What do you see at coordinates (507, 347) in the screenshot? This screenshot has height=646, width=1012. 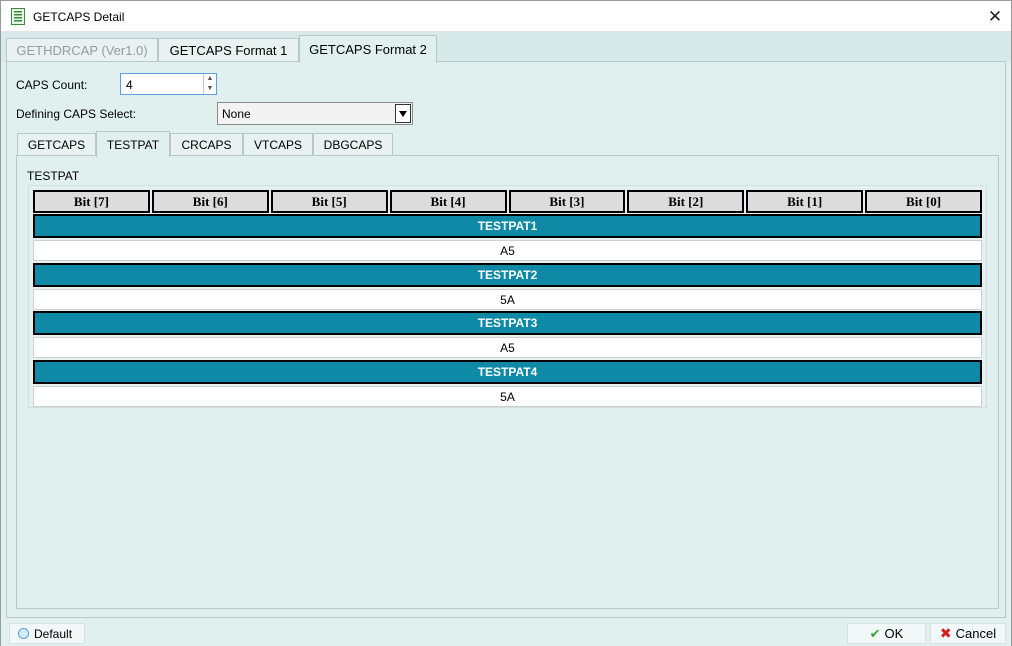 I see `testpat3-value: A5` at bounding box center [507, 347].